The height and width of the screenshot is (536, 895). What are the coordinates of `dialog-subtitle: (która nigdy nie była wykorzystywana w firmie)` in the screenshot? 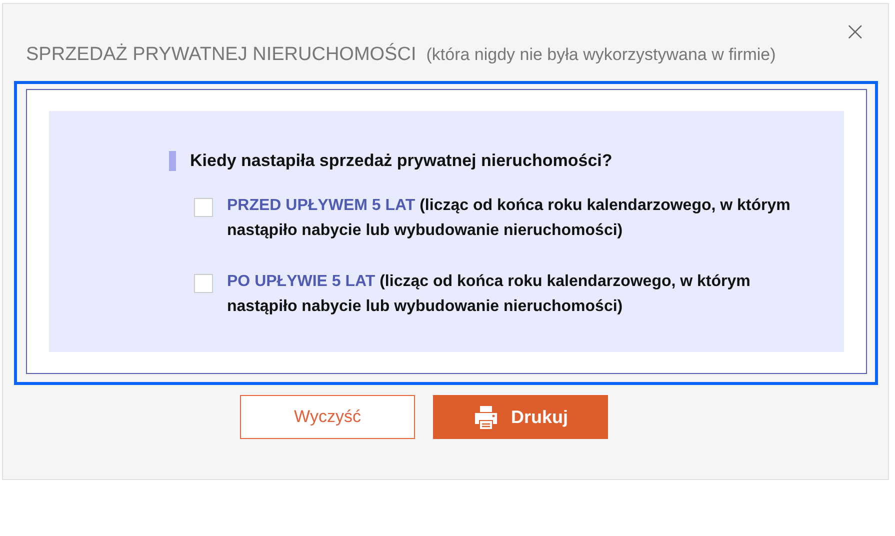 It's located at (601, 55).